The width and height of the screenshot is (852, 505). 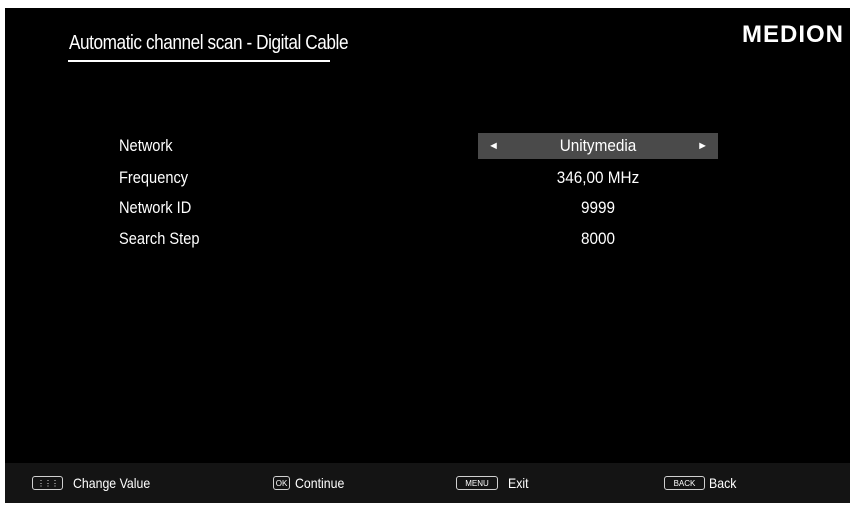 I want to click on hint-label: Back, so click(x=723, y=483).